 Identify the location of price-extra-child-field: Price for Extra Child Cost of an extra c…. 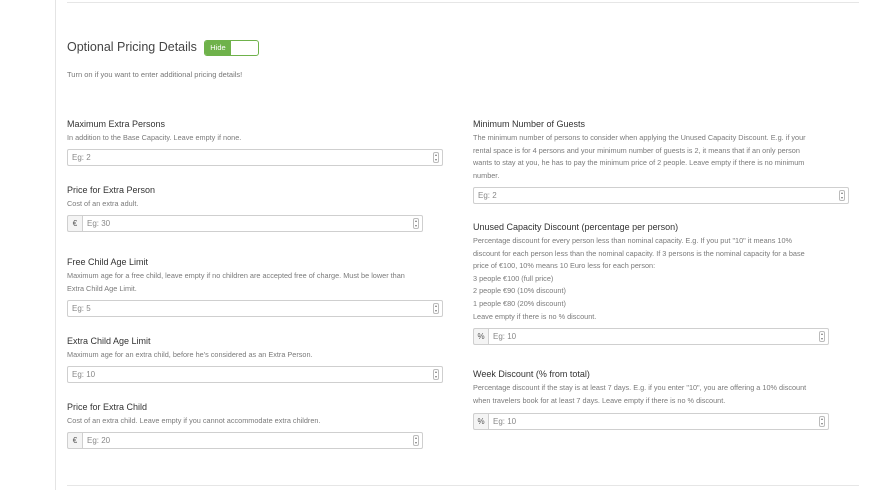
(257, 414).